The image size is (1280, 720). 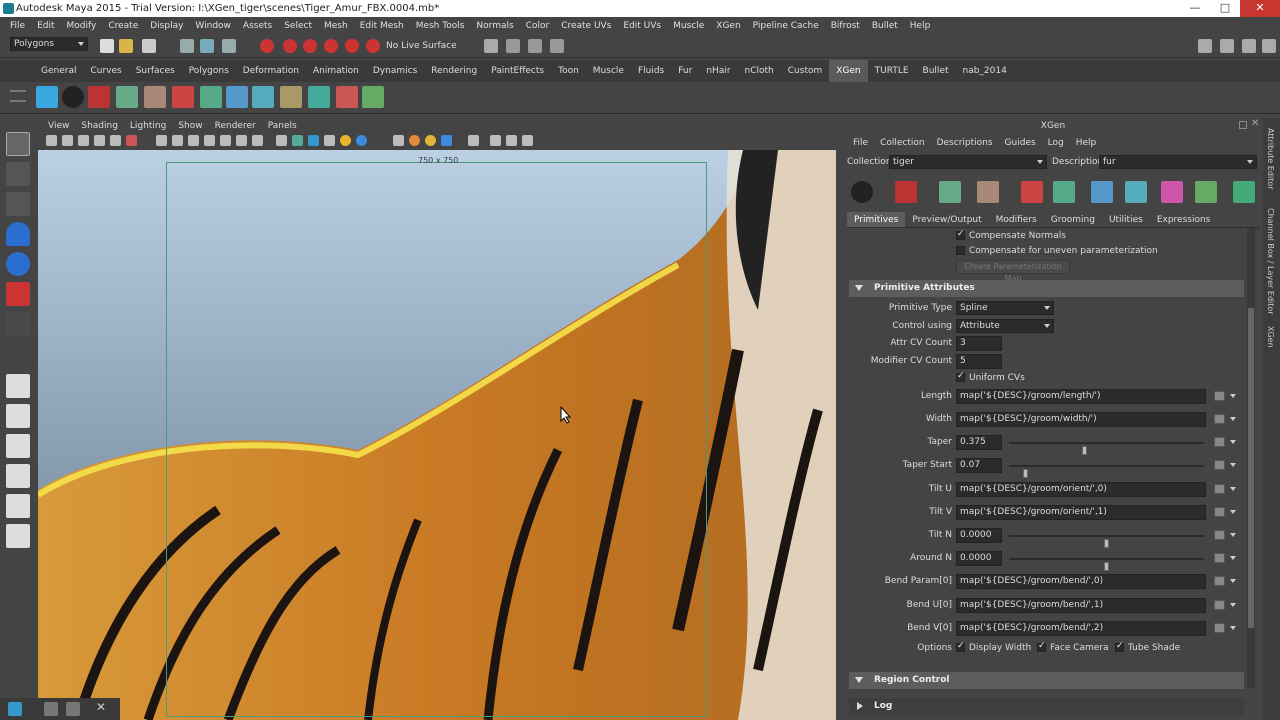 What do you see at coordinates (18, 174) in the screenshot?
I see `lasso-tool-icon` at bounding box center [18, 174].